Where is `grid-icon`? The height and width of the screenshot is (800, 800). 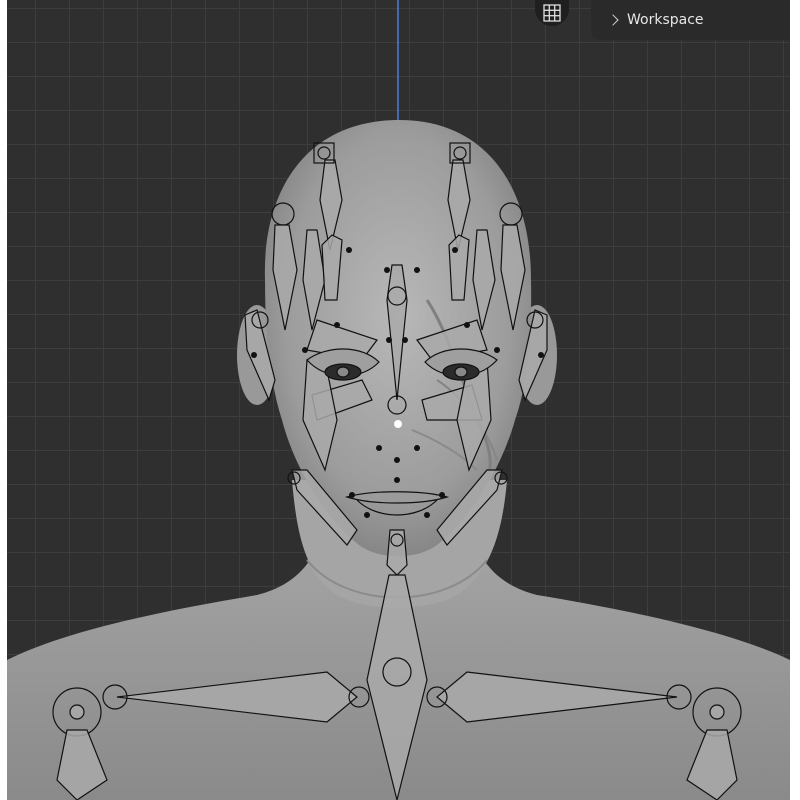 grid-icon is located at coordinates (552, 13).